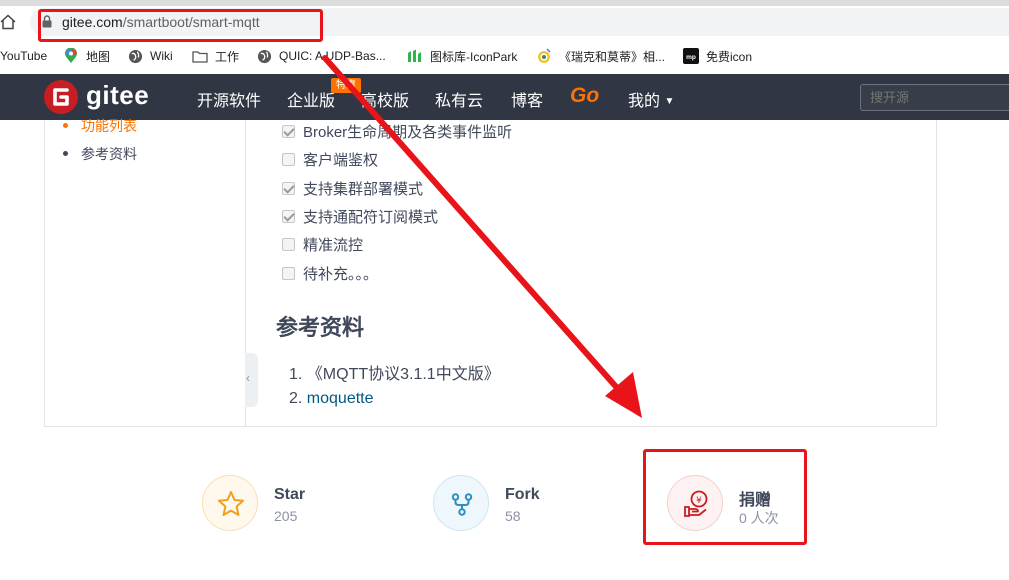 The width and height of the screenshot is (1009, 580). Describe the element at coordinates (341, 160) in the screenshot. I see `feature-label: 客户端鉴权` at that location.